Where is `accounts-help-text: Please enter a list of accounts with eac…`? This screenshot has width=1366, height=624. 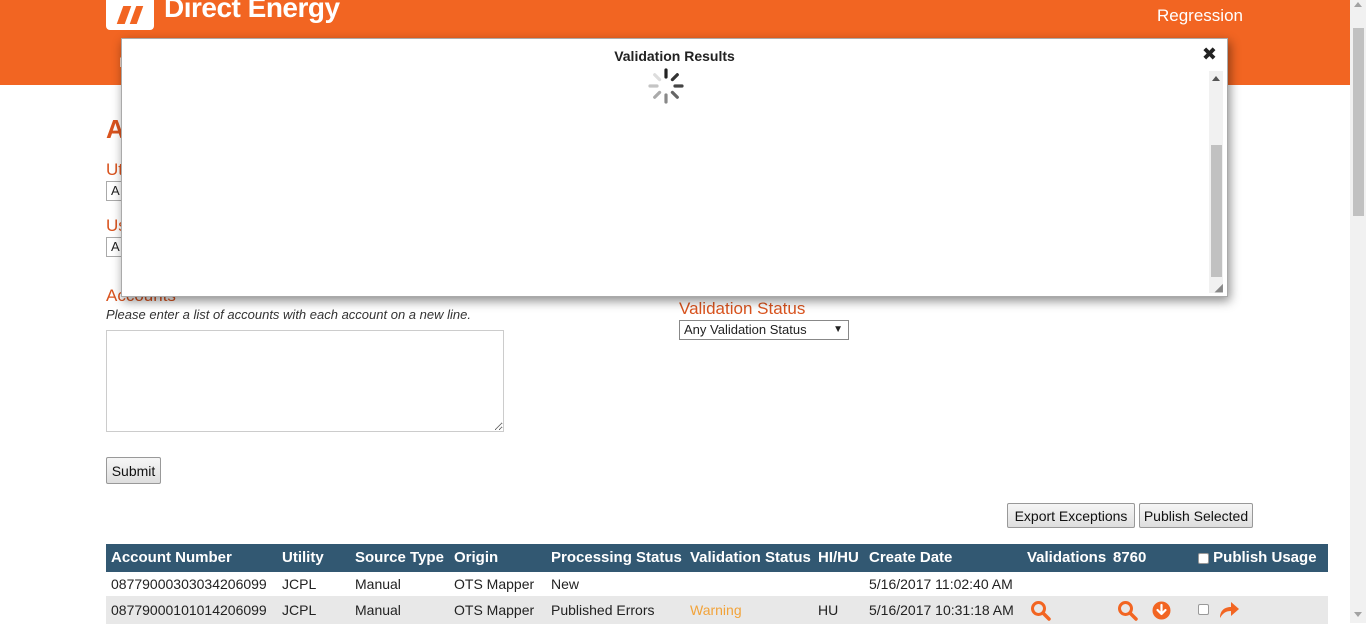
accounts-help-text: Please enter a list of accounts with eac… is located at coordinates (288, 314).